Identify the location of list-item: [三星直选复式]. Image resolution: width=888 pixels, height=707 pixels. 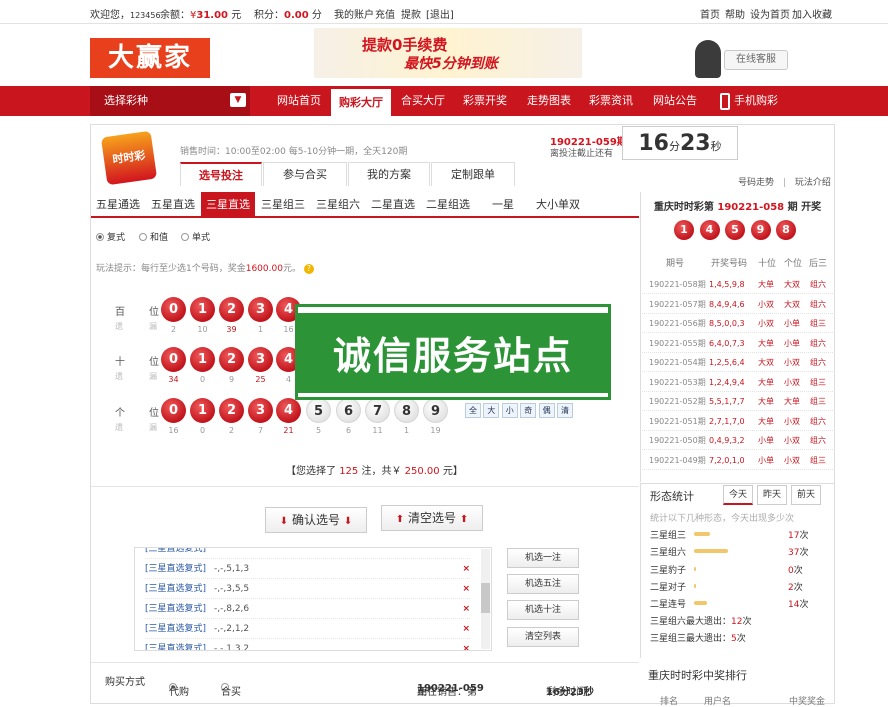
(307, 553).